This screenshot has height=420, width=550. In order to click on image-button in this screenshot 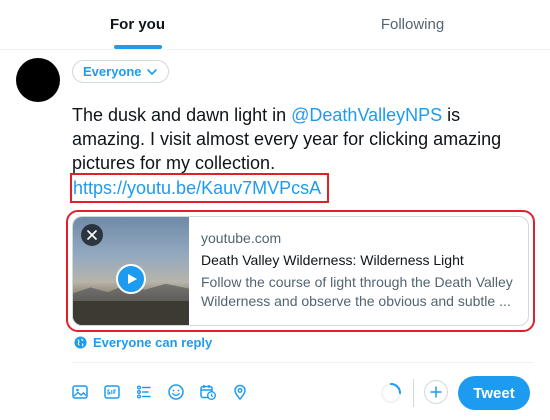, I will do `click(80, 392)`.